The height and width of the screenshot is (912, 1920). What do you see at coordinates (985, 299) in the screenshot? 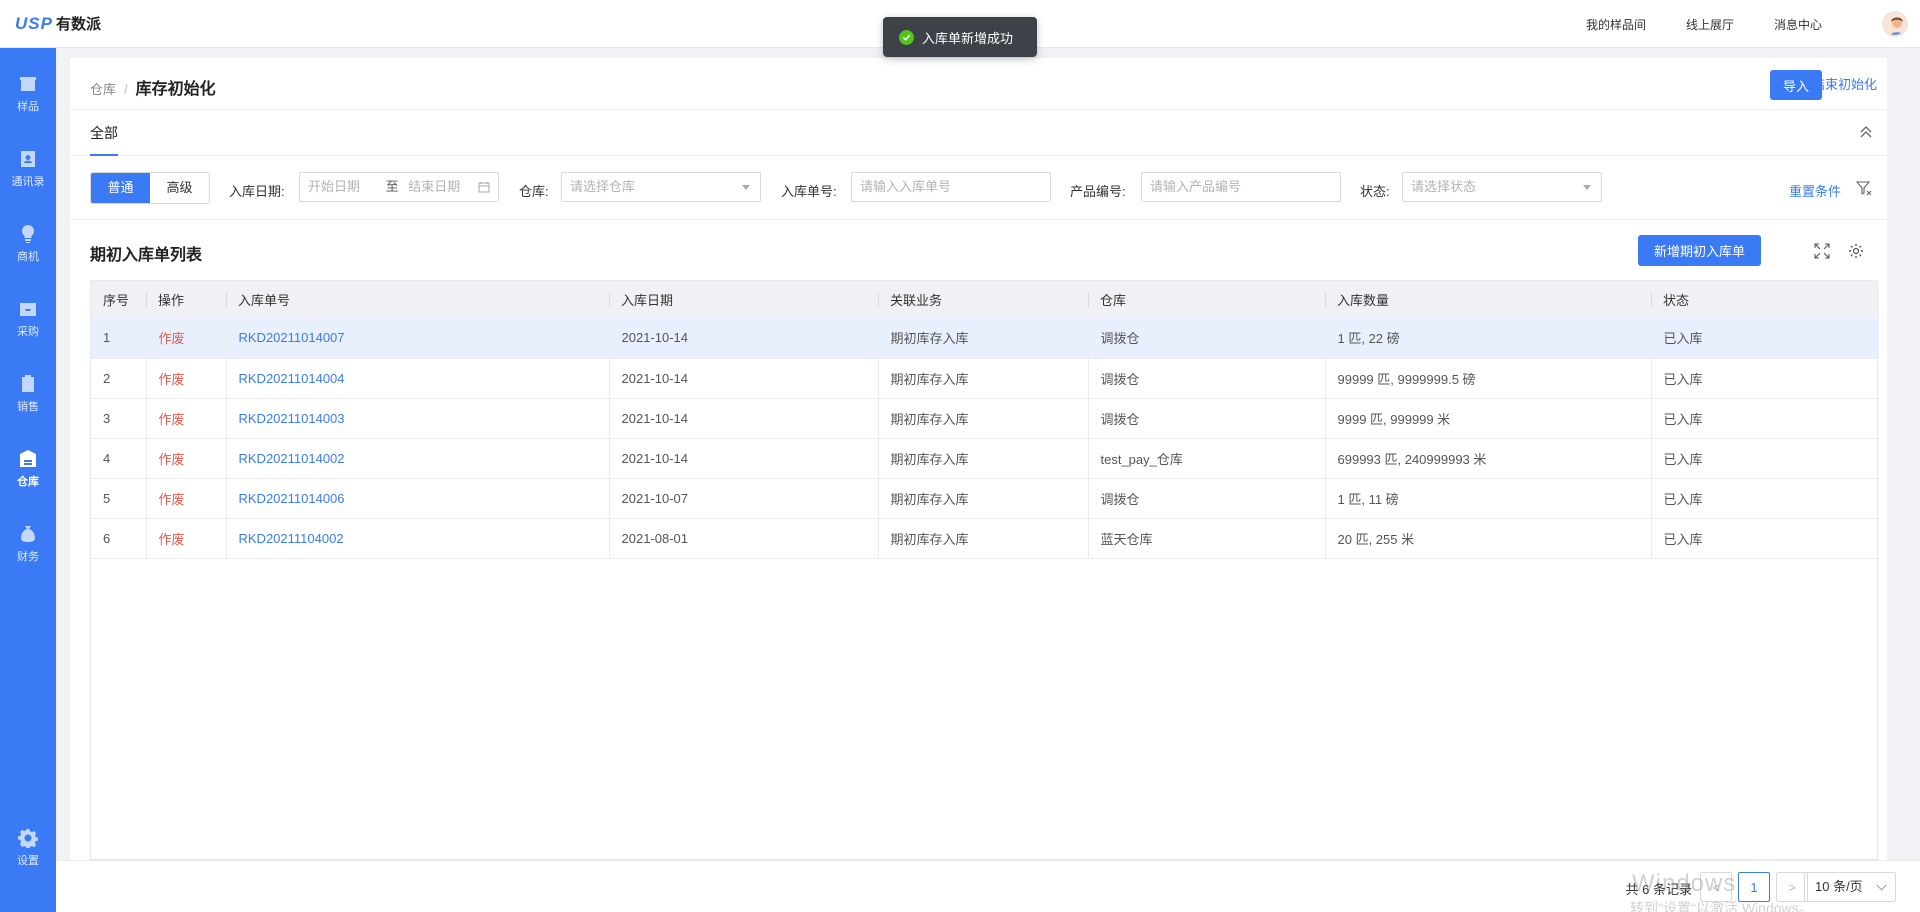
I see `table-header-row: 序号 操作 入库单号 入库日期 关联业务 仓库 入库数量 状态` at bounding box center [985, 299].